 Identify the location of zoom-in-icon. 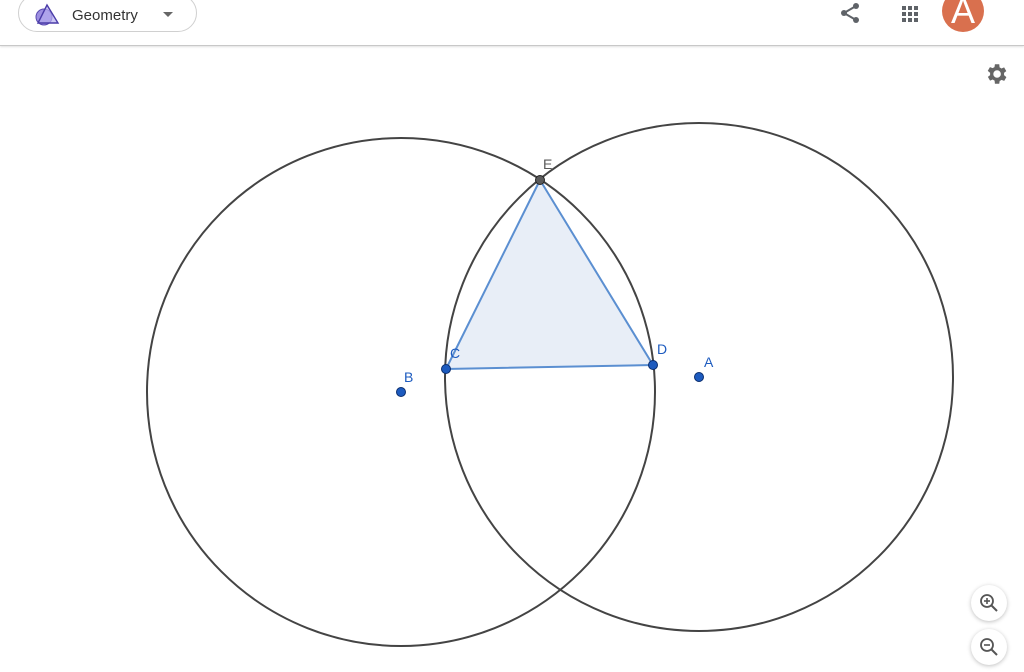
(989, 603).